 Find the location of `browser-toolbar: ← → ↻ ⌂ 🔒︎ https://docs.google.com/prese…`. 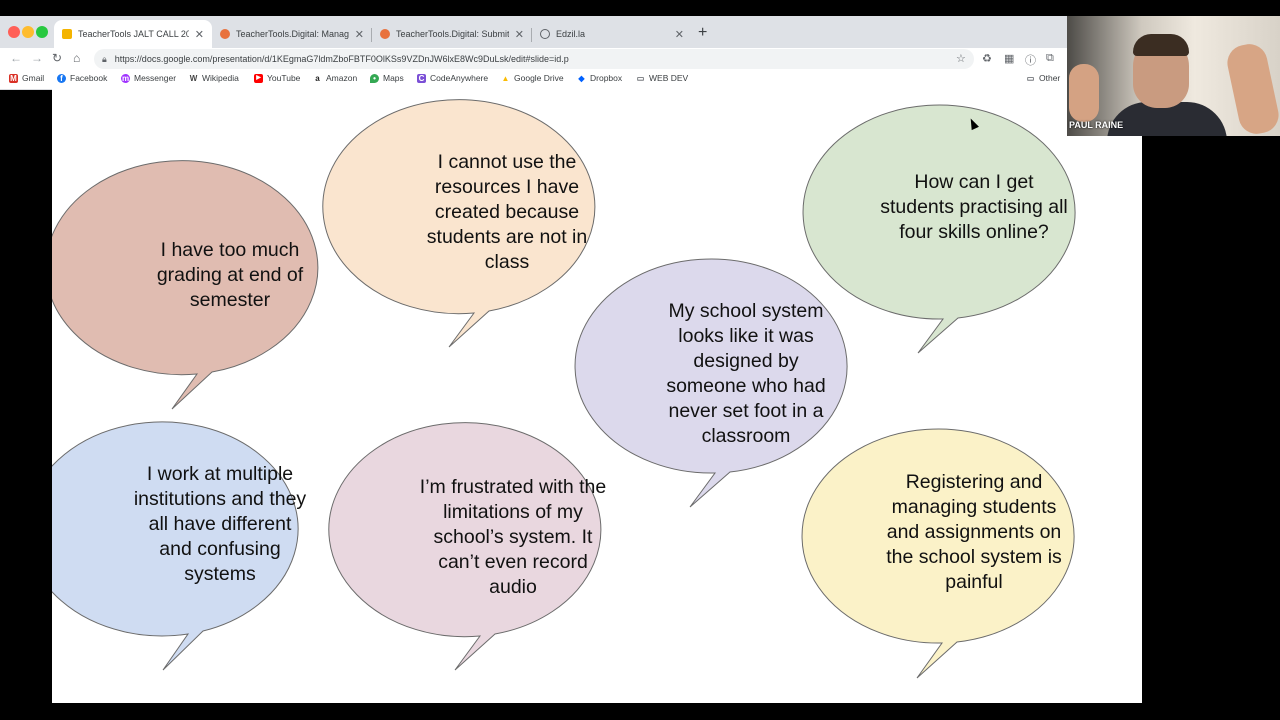

browser-toolbar: ← → ↻ ⌂ 🔒︎ https://docs.google.com/prese… is located at coordinates (533, 59).